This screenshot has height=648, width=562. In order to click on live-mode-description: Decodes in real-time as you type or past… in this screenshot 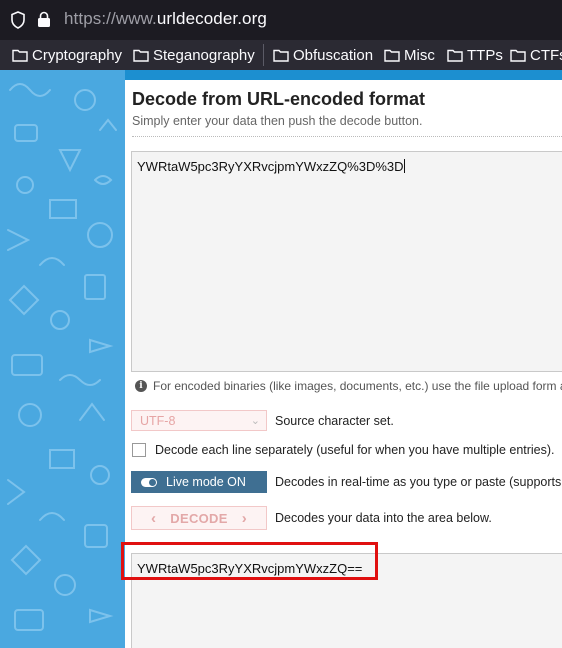, I will do `click(418, 482)`.